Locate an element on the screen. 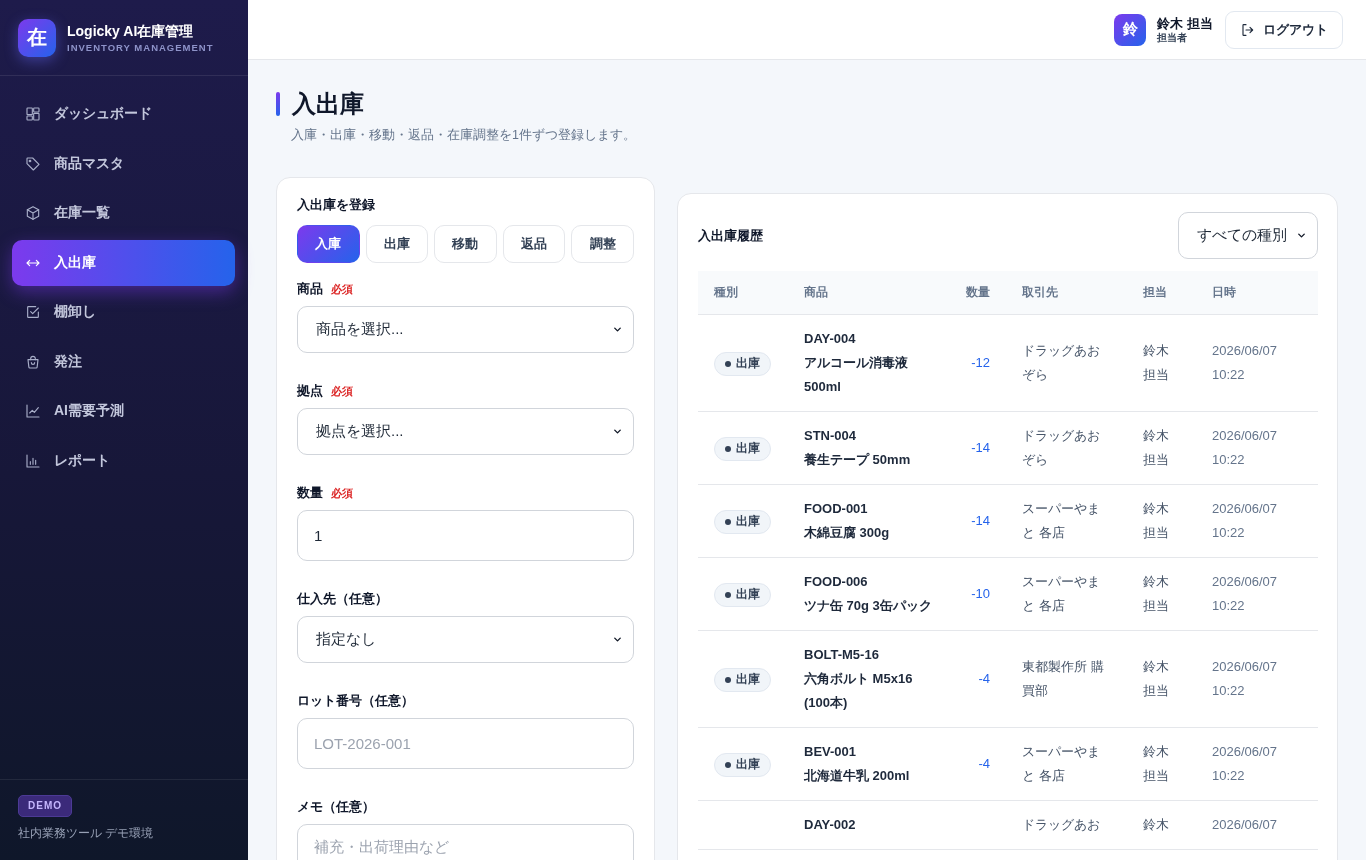 This screenshot has height=860, width=1366. product-name: 木綿豆腐 300g is located at coordinates (847, 533).